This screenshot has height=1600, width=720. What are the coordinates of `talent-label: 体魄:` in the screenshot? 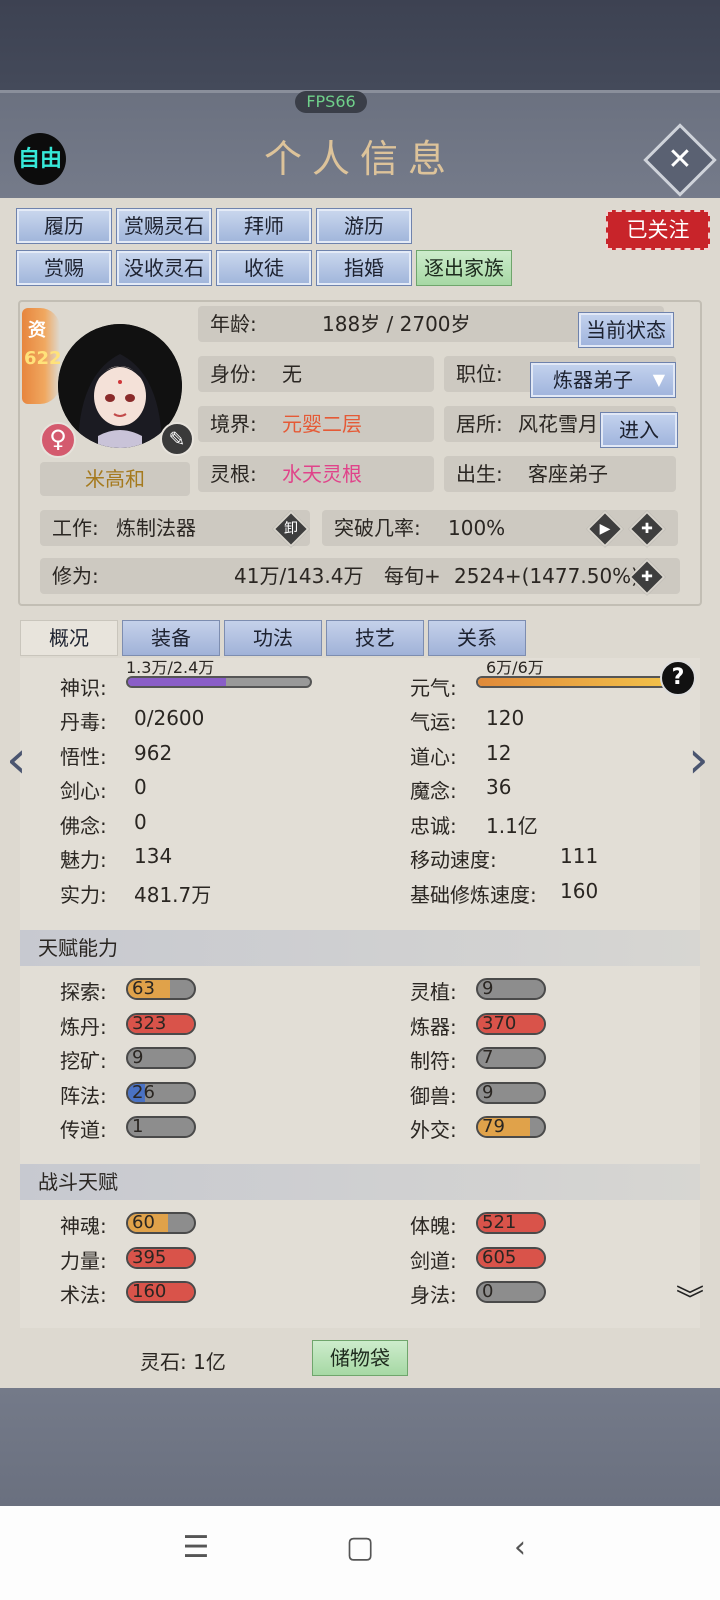 It's located at (433, 1226).